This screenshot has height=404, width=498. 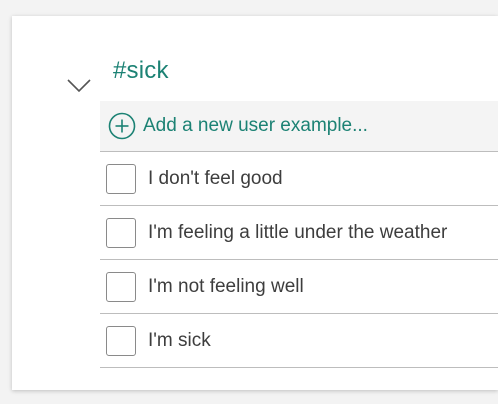 What do you see at coordinates (79, 85) in the screenshot?
I see `chevron-down-icon` at bounding box center [79, 85].